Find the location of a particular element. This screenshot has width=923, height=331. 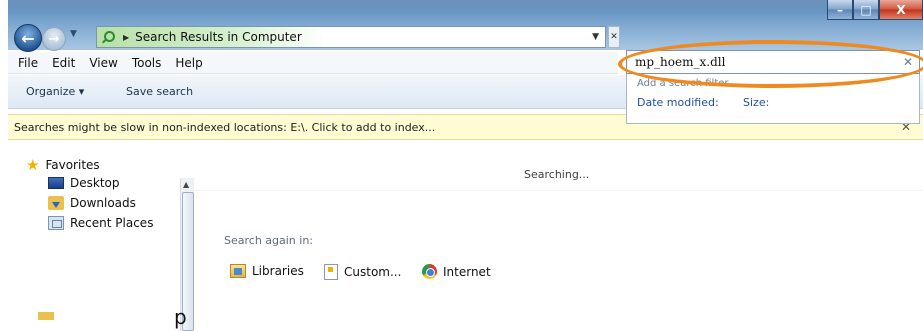

window-controls: – □ X is located at coordinates (875, 10).